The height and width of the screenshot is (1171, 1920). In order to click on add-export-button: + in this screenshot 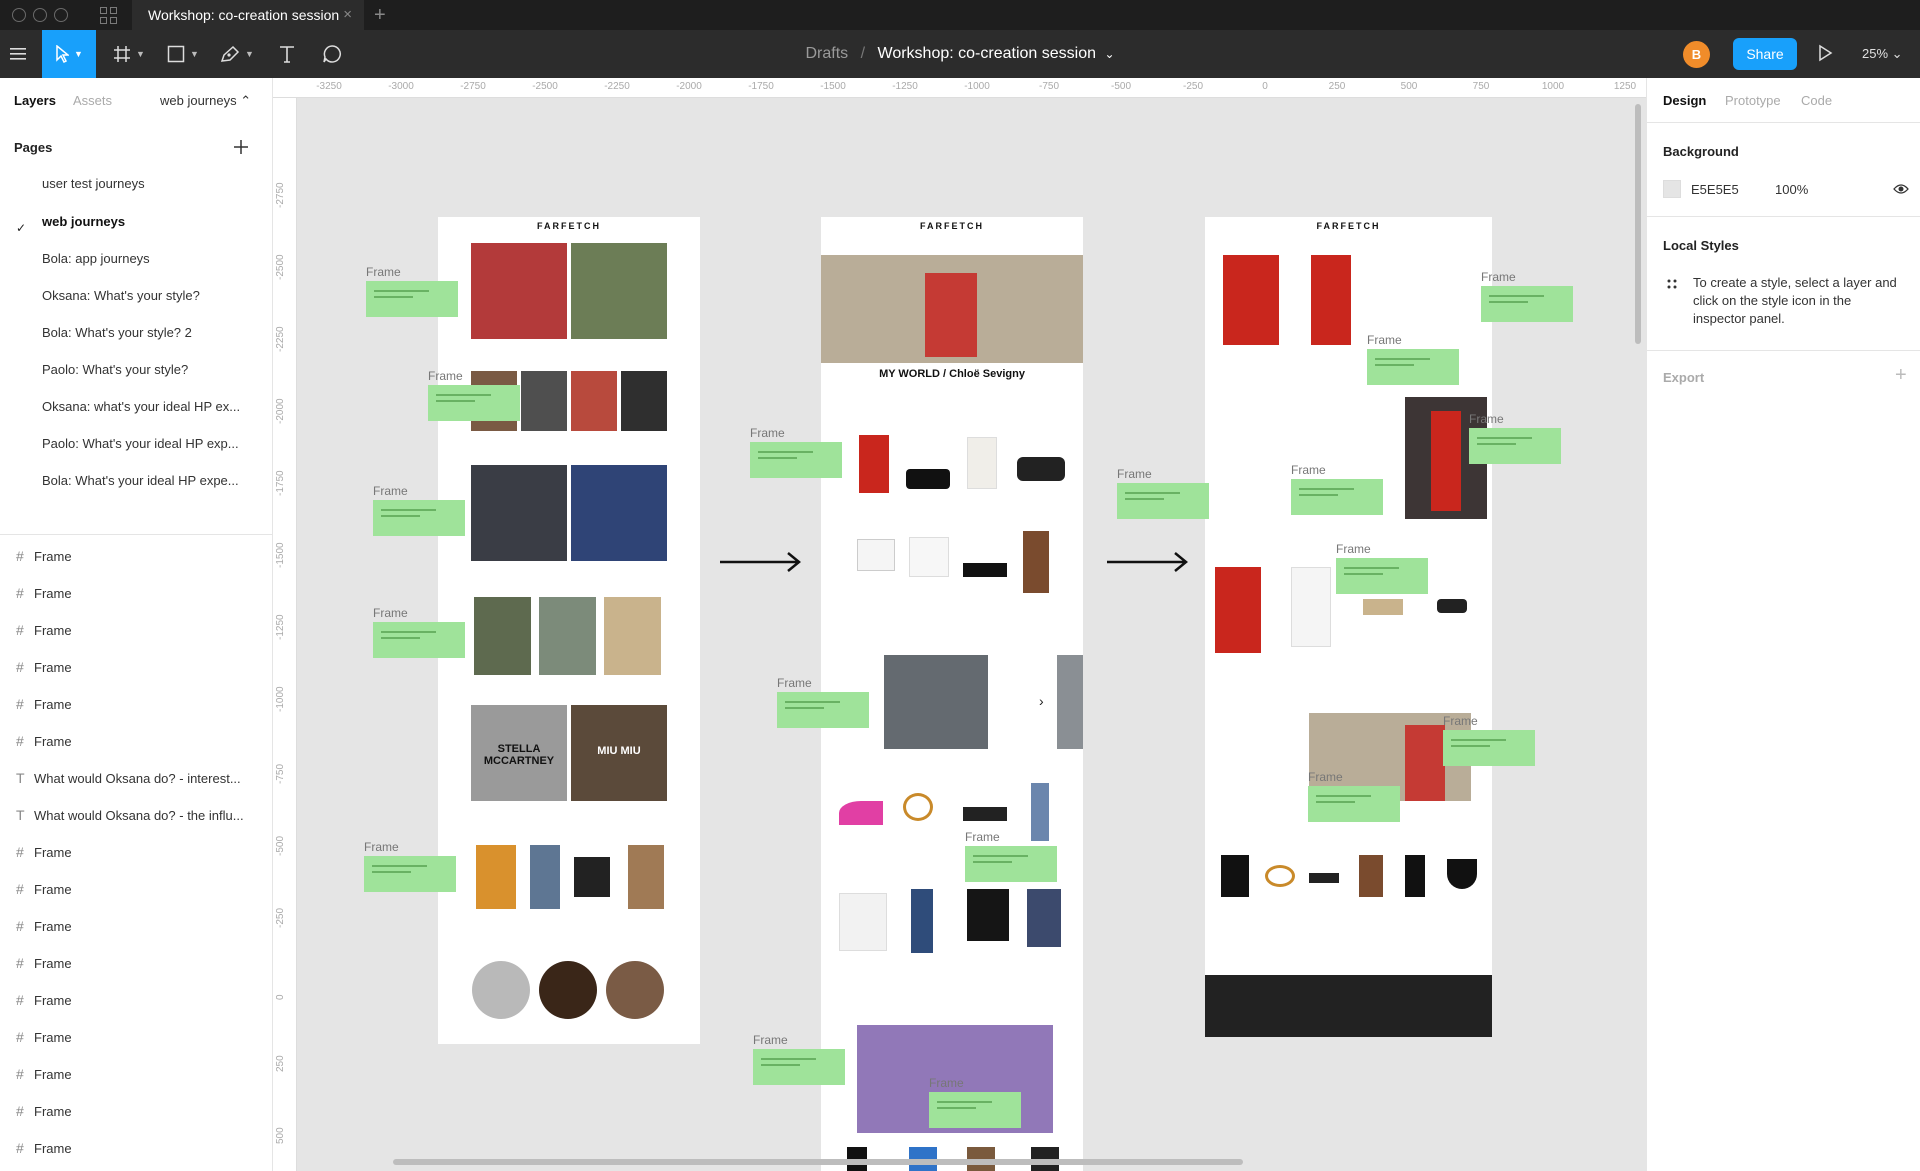, I will do `click(1901, 375)`.